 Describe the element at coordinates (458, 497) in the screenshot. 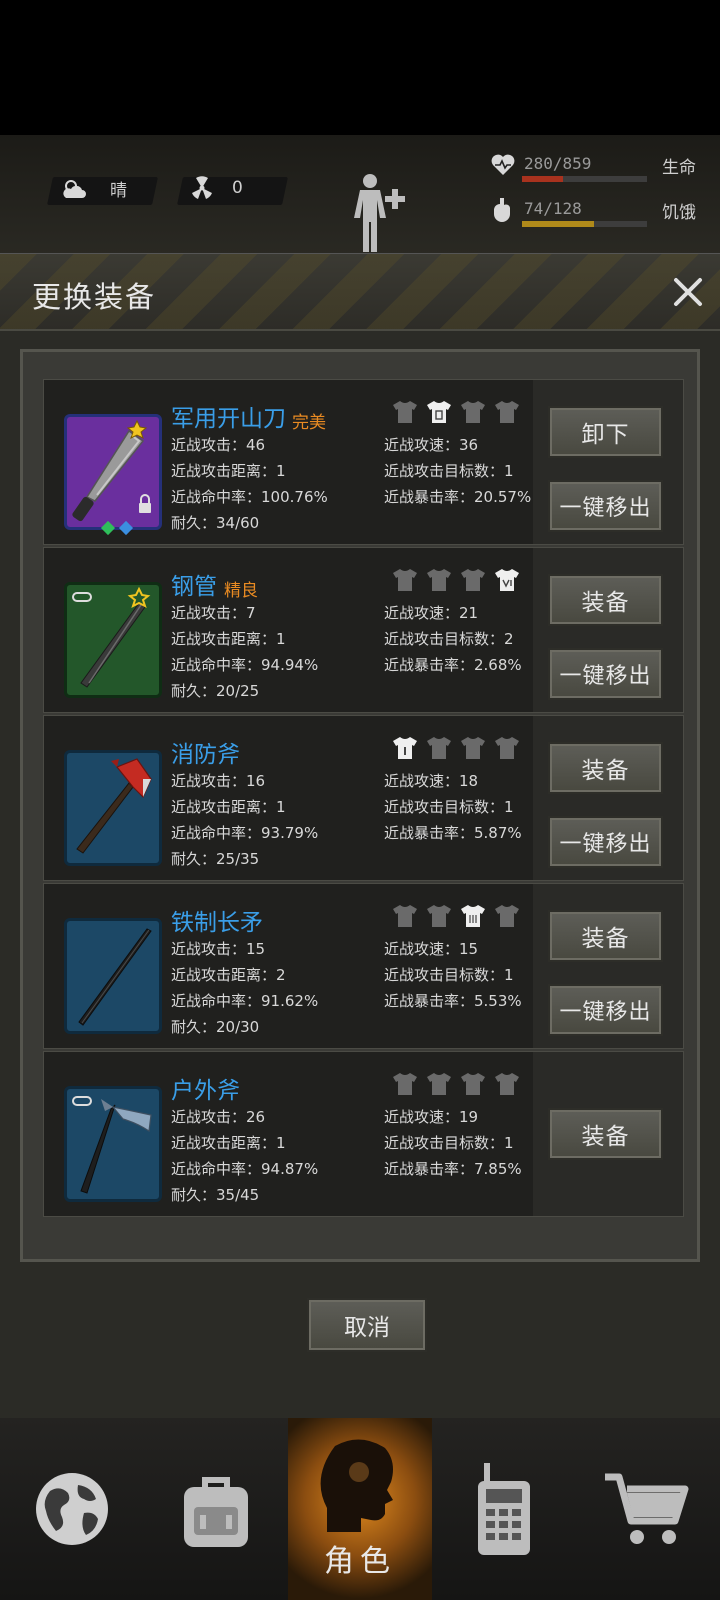

I see `melee-crit-rate: 近战暴击率：20.57%` at that location.